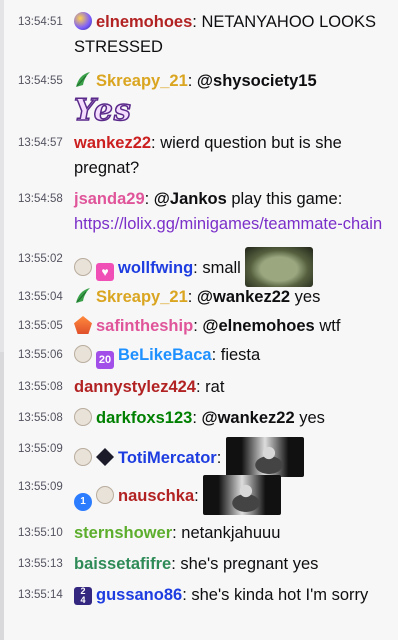  What do you see at coordinates (40, 595) in the screenshot?
I see `timestamp: 13:55:14` at bounding box center [40, 595].